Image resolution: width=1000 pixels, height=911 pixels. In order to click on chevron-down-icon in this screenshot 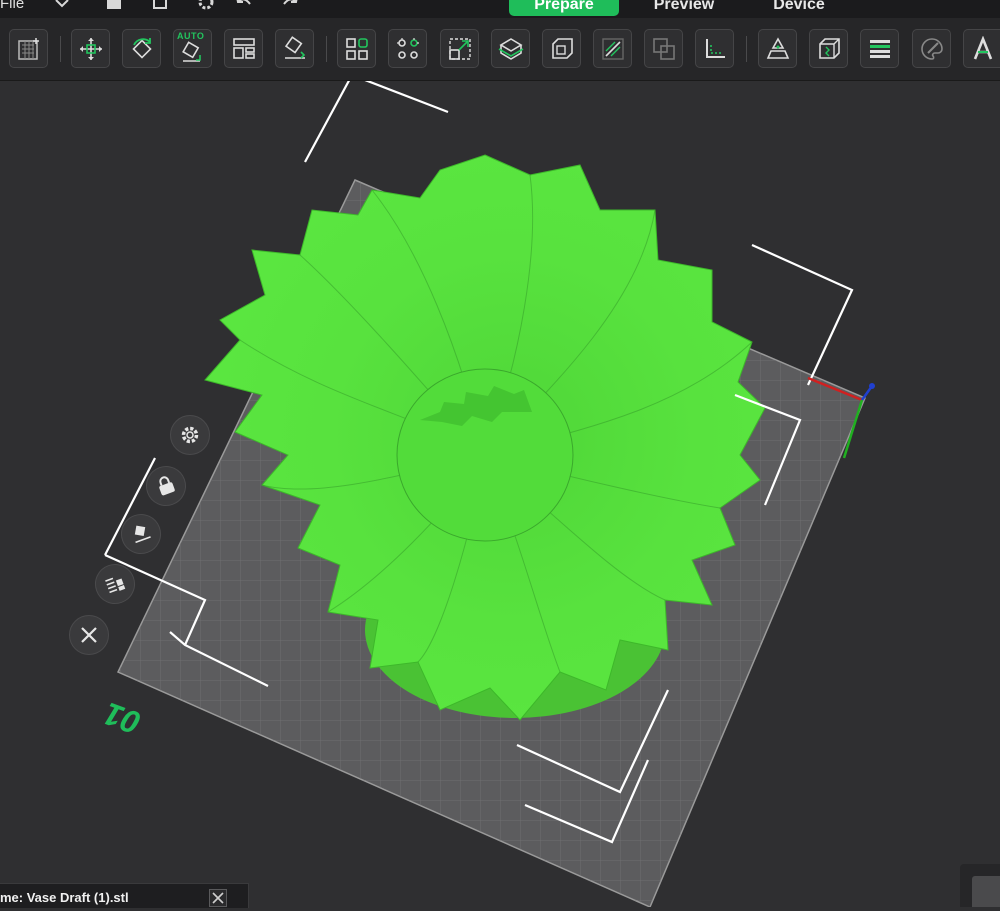, I will do `click(62, 7)`.